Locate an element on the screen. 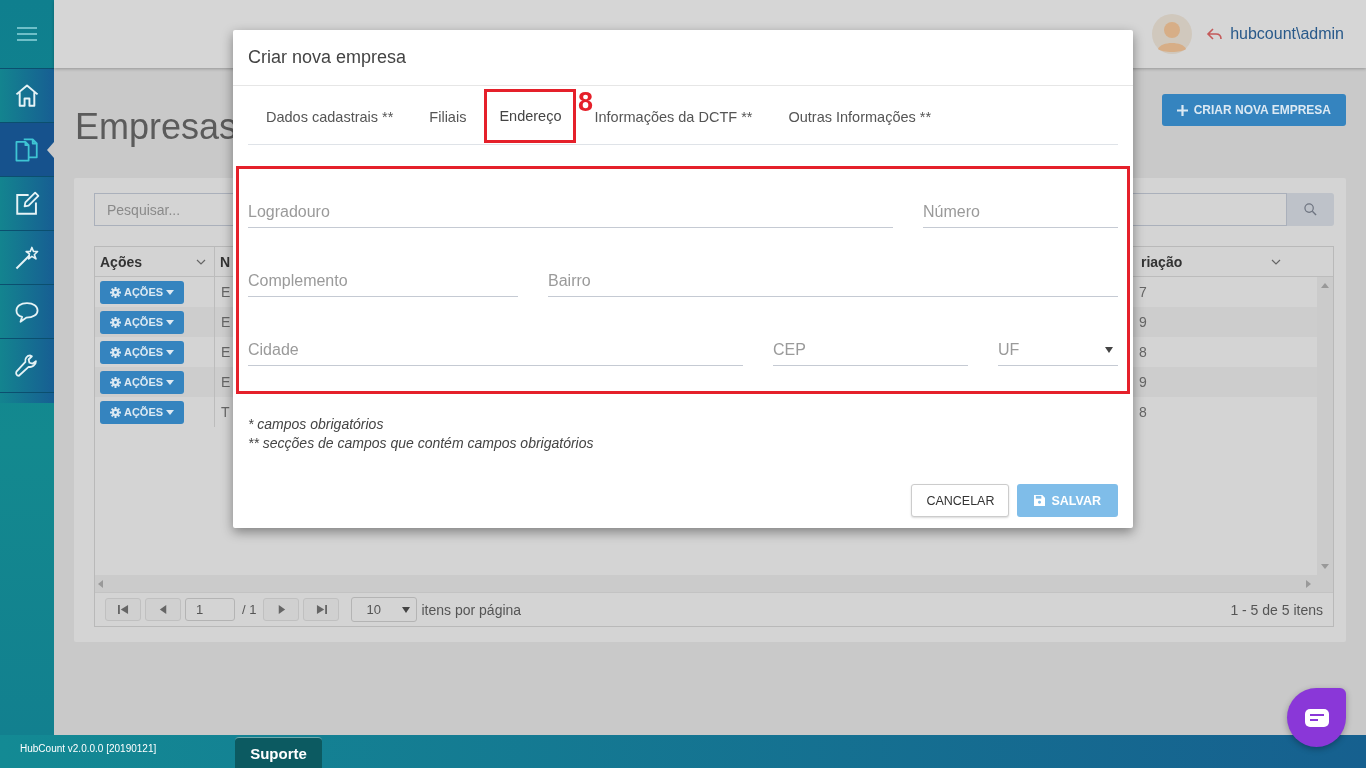 The width and height of the screenshot is (1366, 768). reply-arrow-icon is located at coordinates (1214, 34).